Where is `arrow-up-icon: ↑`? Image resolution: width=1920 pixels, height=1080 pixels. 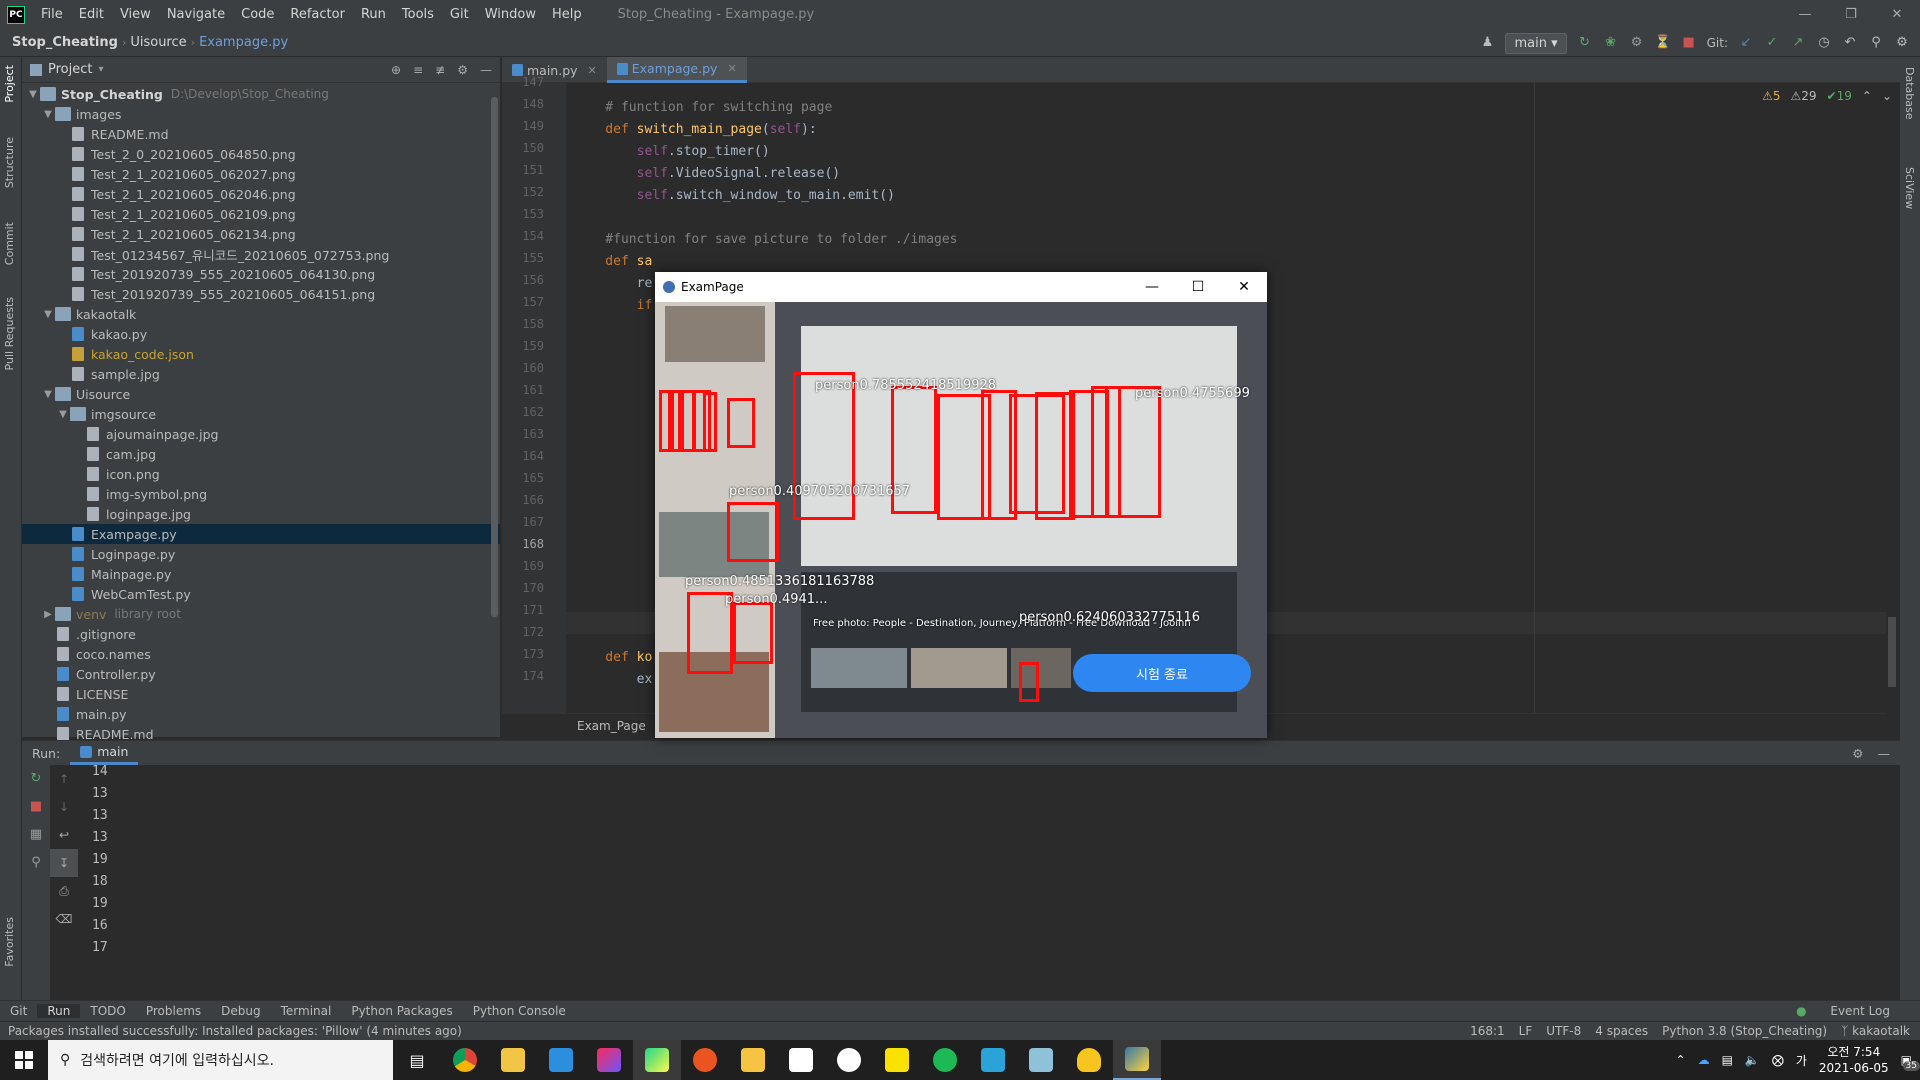 arrow-up-icon: ↑ is located at coordinates (64, 779).